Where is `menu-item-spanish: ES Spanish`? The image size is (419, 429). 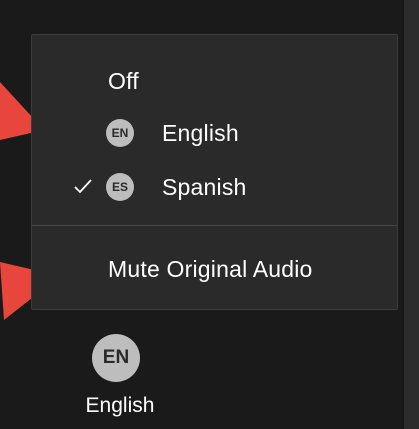 menu-item-spanish: ES Spanish is located at coordinates (214, 187).